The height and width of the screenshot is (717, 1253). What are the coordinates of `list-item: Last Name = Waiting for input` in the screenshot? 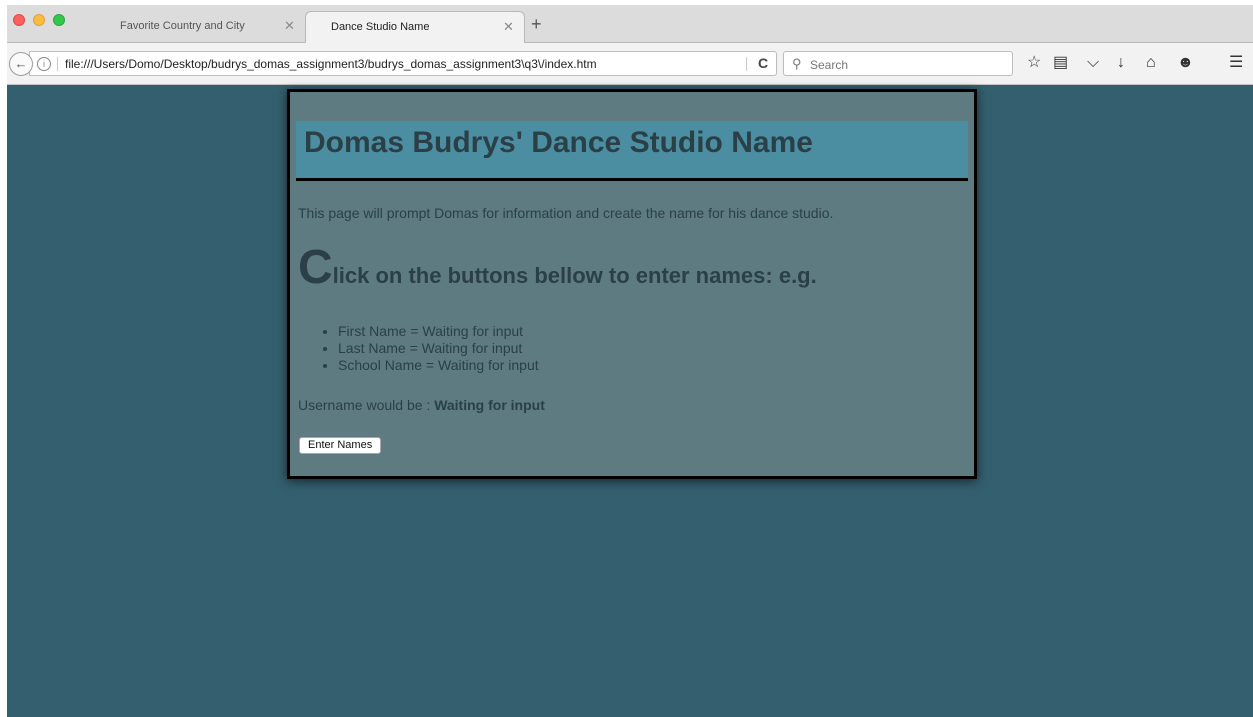 It's located at (438, 348).